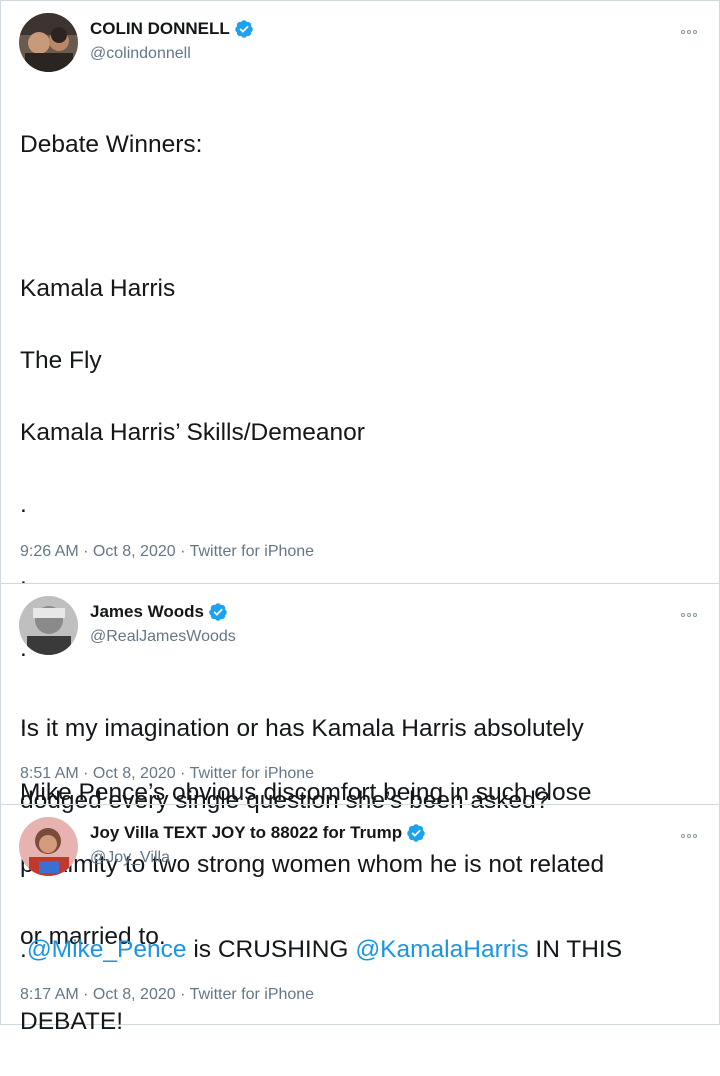 Image resolution: width=720 pixels, height=1076 pixels. I want to click on author-handle: @colindonnell, so click(140, 54).